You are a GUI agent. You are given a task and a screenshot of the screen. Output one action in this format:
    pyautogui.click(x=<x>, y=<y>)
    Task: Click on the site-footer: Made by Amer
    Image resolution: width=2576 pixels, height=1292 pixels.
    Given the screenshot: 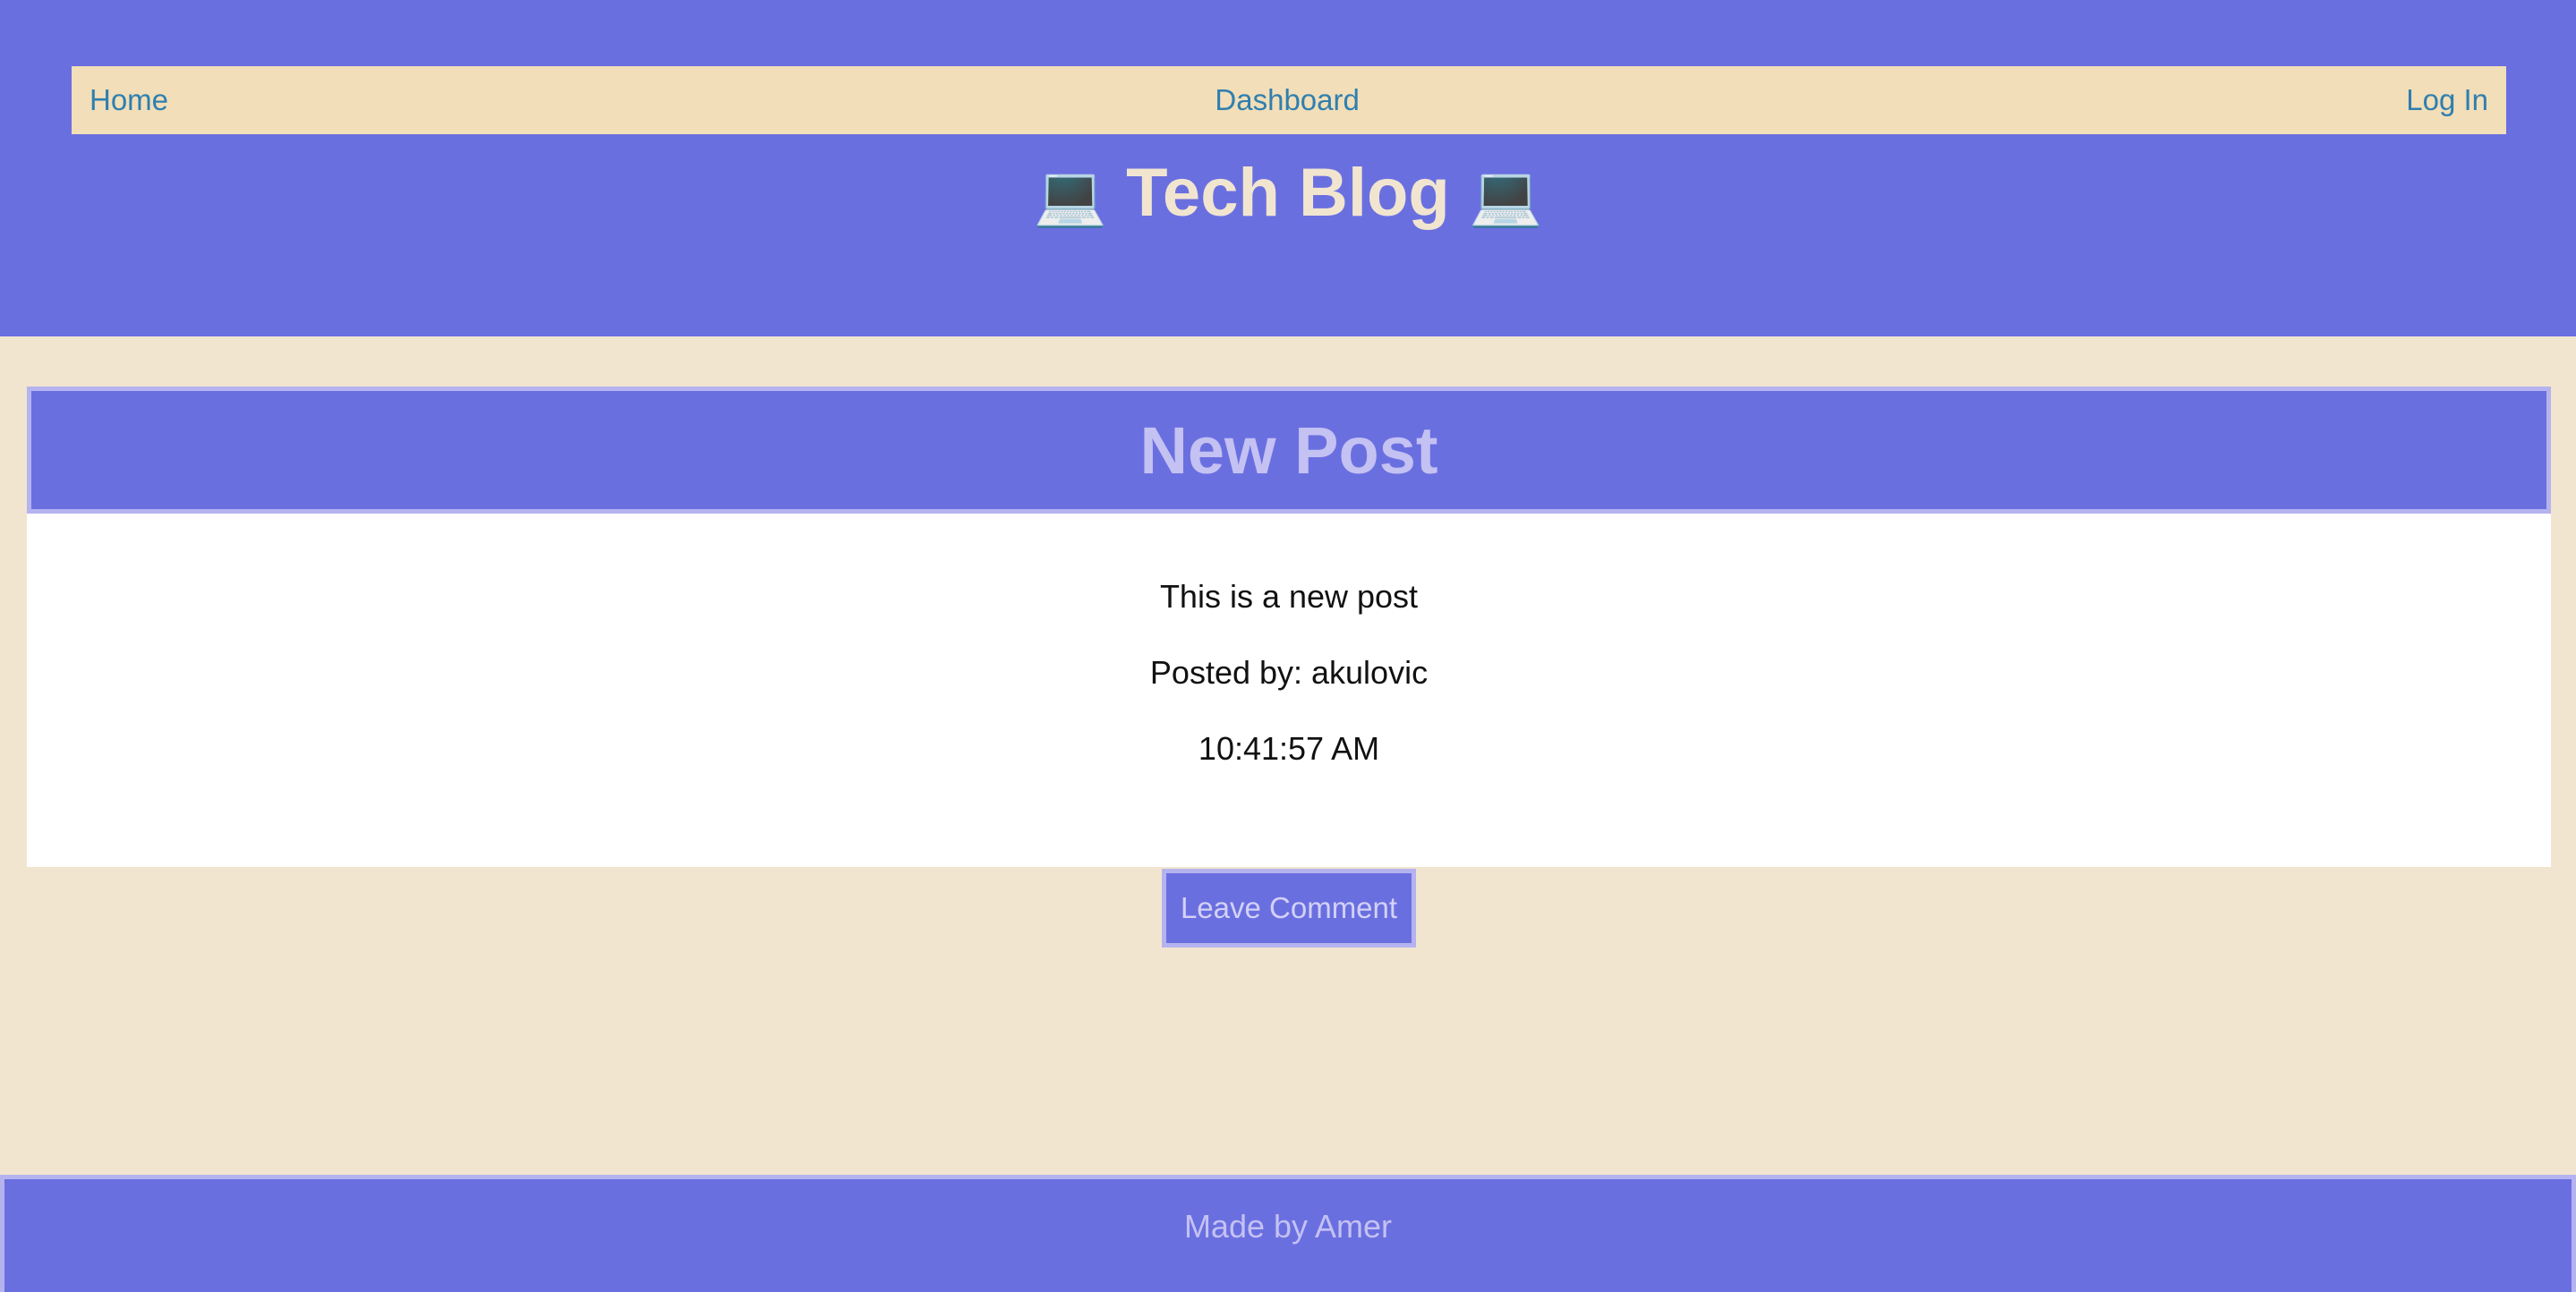 What is the action you would take?
    pyautogui.click(x=1288, y=1234)
    